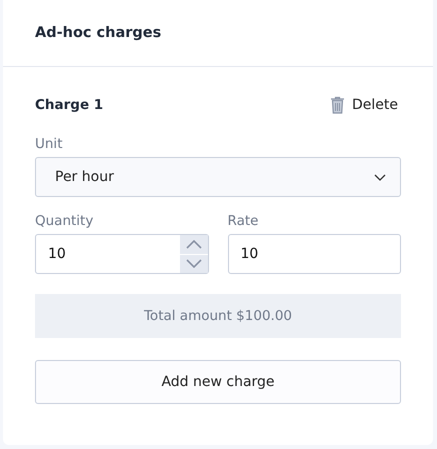 The height and width of the screenshot is (449, 437). I want to click on trash-icon, so click(337, 105).